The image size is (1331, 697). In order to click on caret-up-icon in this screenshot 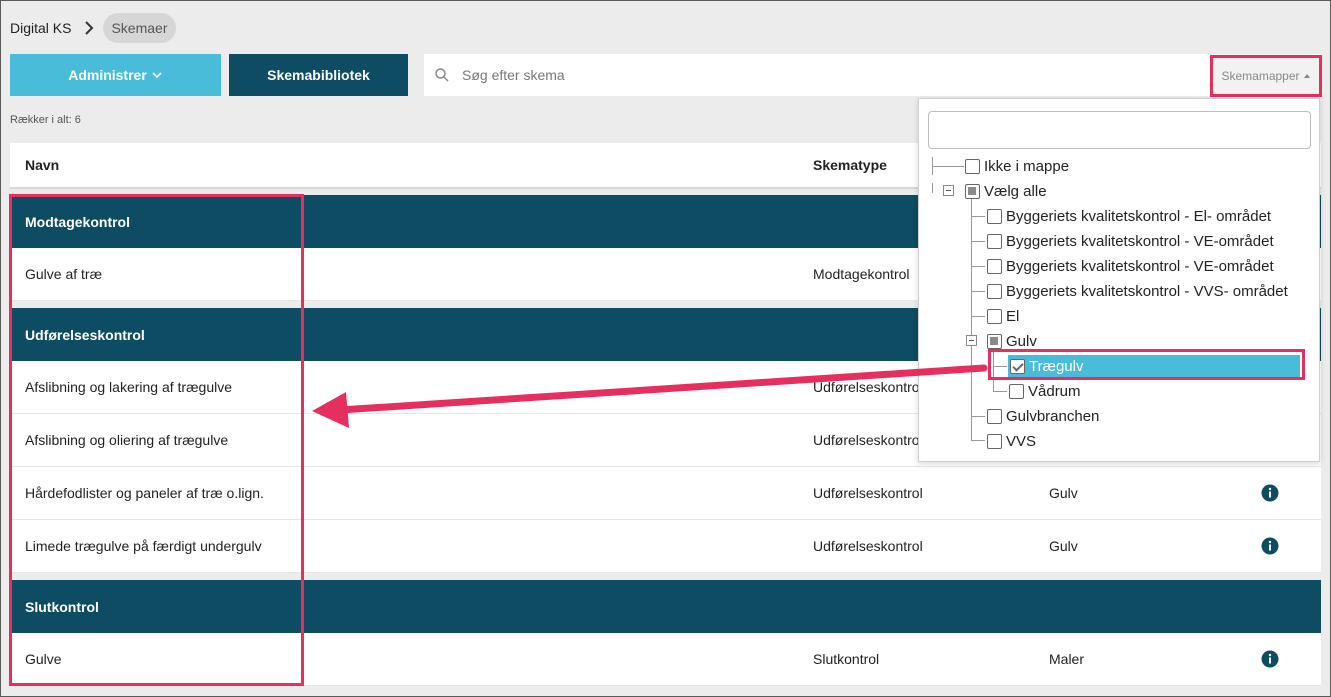, I will do `click(1306, 76)`.